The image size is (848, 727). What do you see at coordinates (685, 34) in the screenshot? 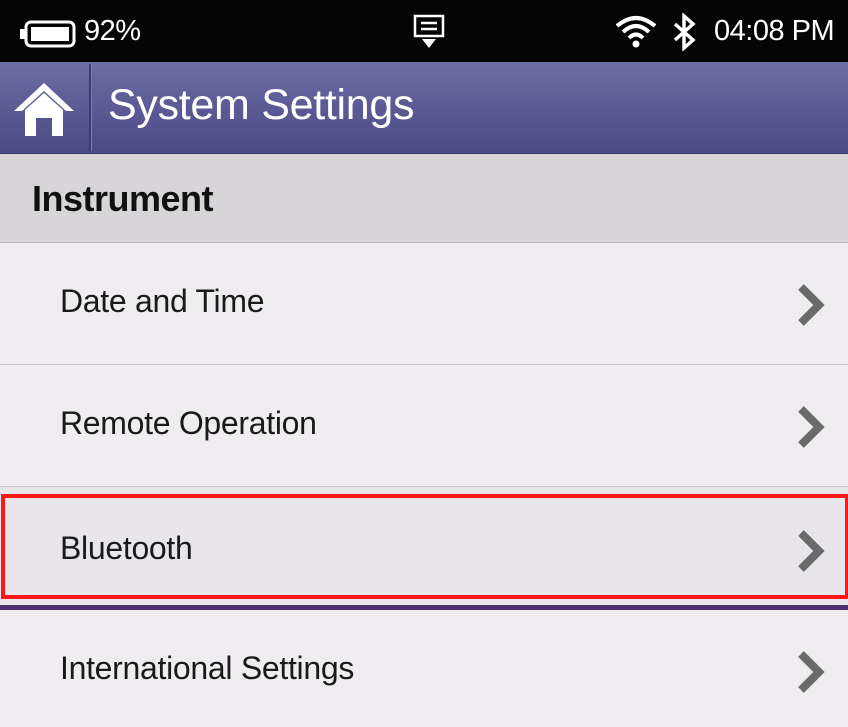
I see `bluetooth-icon` at bounding box center [685, 34].